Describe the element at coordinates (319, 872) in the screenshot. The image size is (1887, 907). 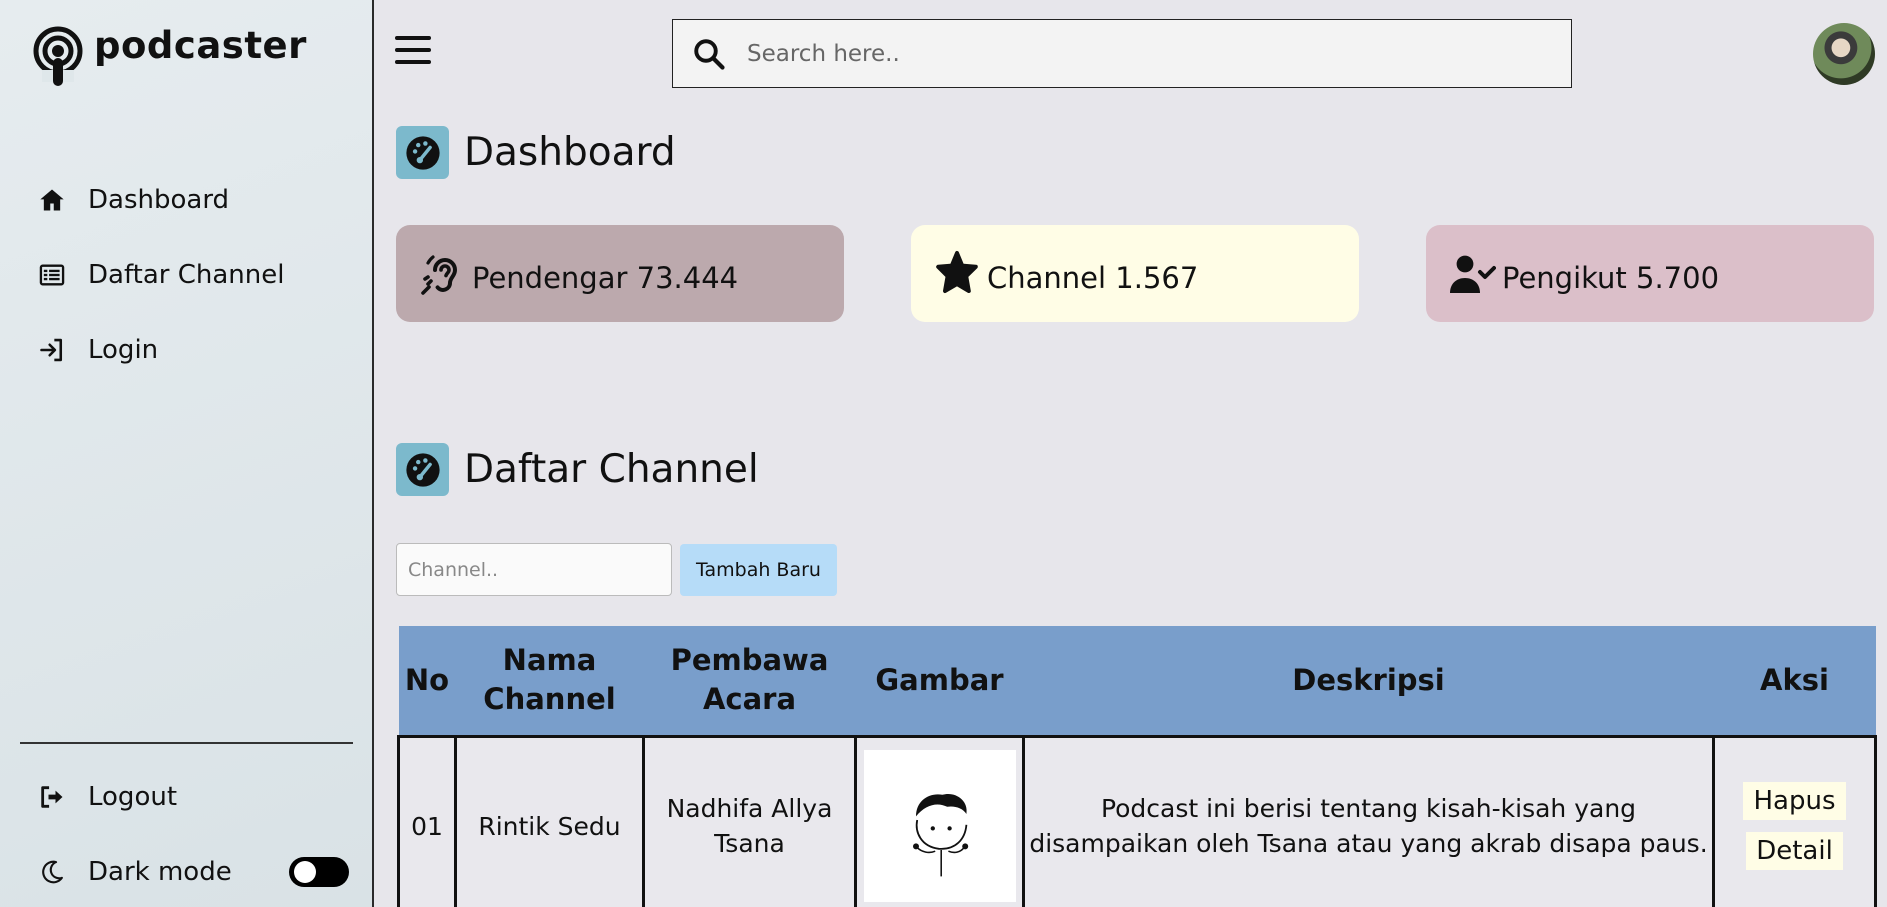
I see `dark-mode-toggle` at that location.